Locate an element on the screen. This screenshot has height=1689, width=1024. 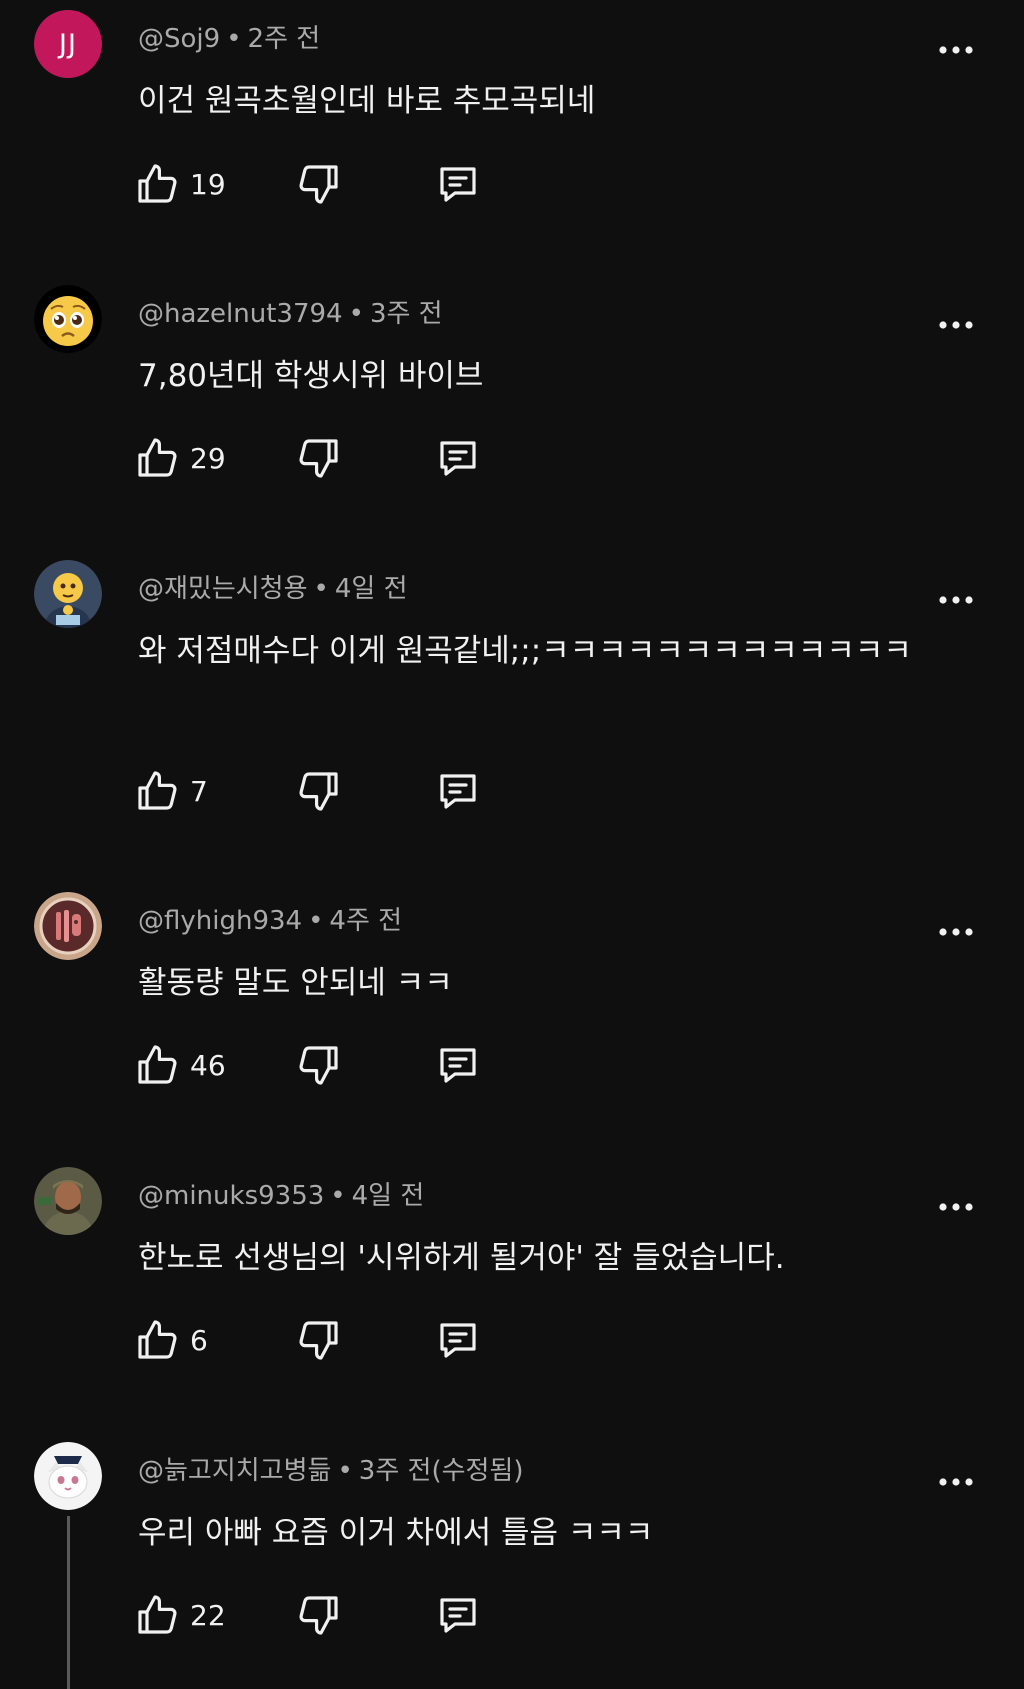
comment-time: 4주 전 is located at coordinates (365, 921).